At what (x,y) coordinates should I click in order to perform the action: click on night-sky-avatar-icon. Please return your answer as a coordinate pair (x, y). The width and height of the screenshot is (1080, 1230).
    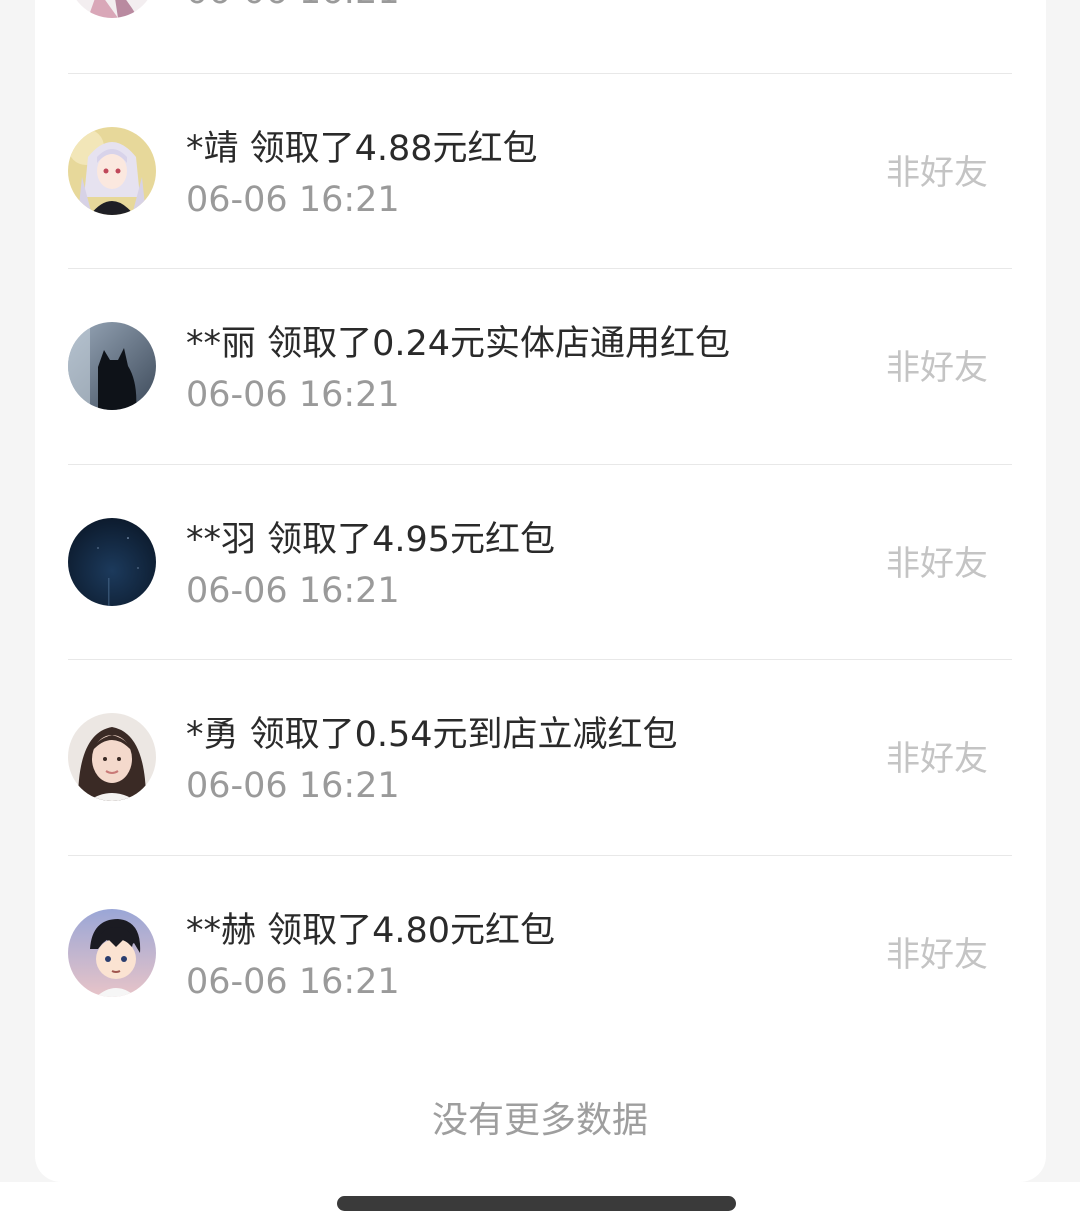
    Looking at the image, I should click on (112, 562).